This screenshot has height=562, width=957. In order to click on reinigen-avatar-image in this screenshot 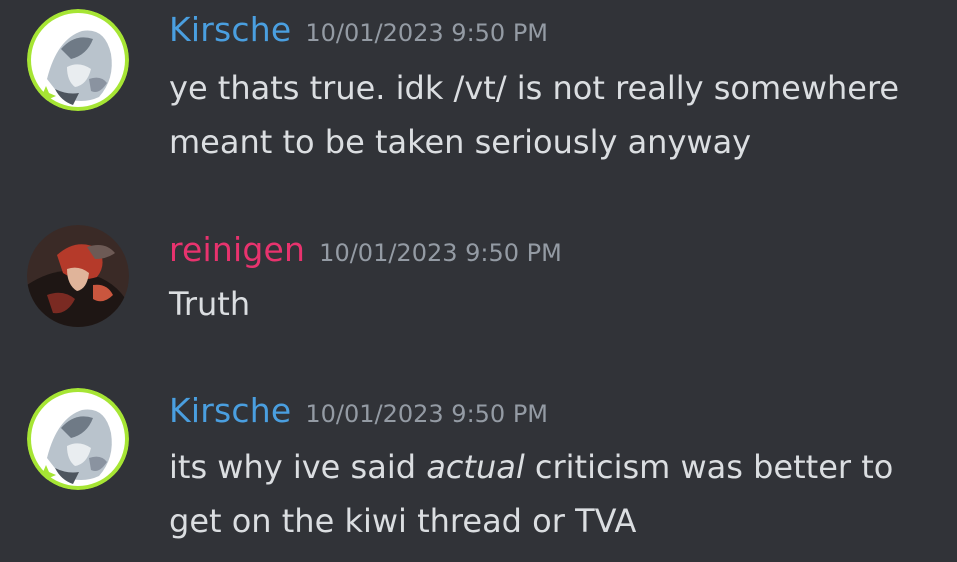, I will do `click(78, 276)`.